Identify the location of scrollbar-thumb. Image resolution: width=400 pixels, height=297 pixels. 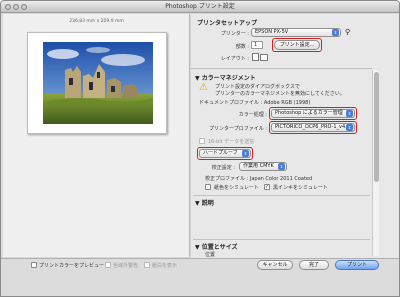
(376, 127).